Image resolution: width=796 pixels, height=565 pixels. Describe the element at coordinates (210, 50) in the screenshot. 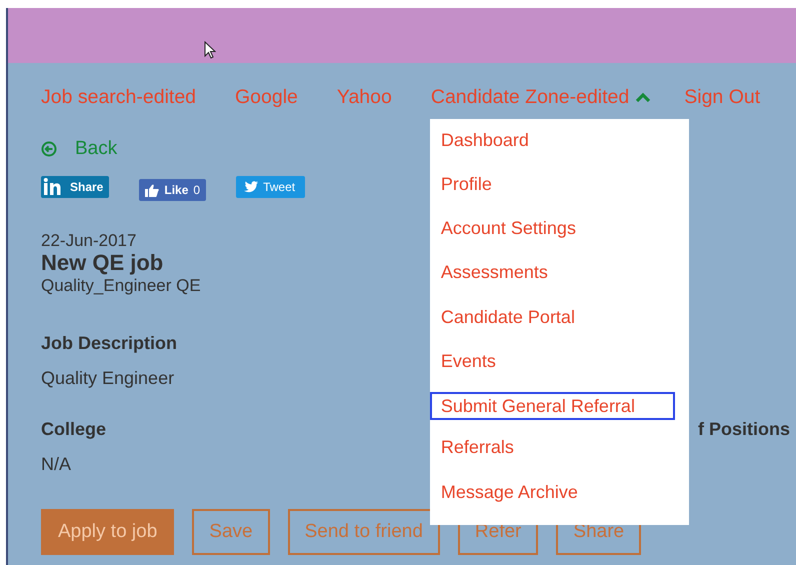

I see `cursor-icon` at that location.